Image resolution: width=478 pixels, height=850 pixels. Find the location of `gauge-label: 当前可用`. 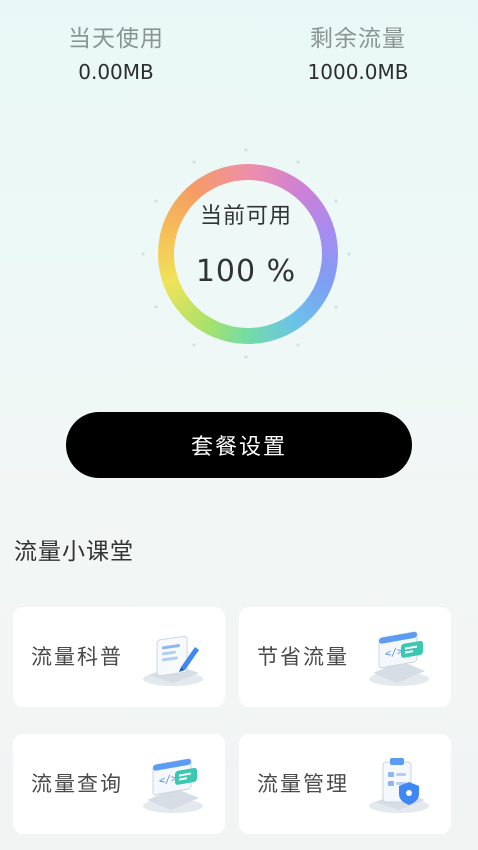

gauge-label: 当前可用 is located at coordinates (245, 216).